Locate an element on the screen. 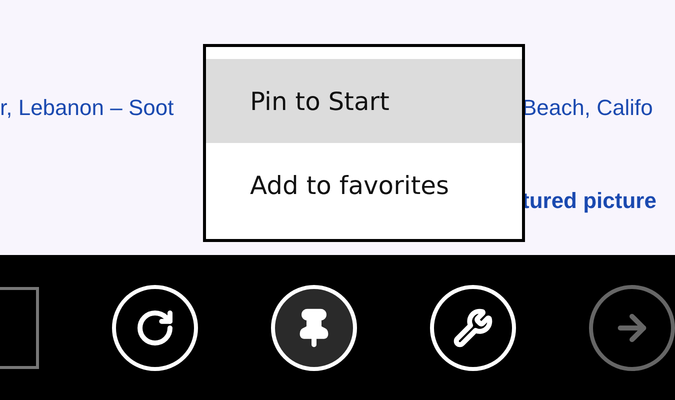  refresh-icon is located at coordinates (155, 328).